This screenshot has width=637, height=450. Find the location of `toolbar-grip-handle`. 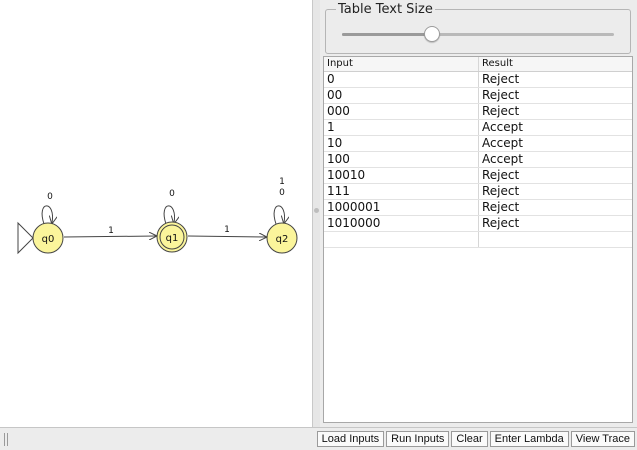

toolbar-grip-handle is located at coordinates (6, 439).